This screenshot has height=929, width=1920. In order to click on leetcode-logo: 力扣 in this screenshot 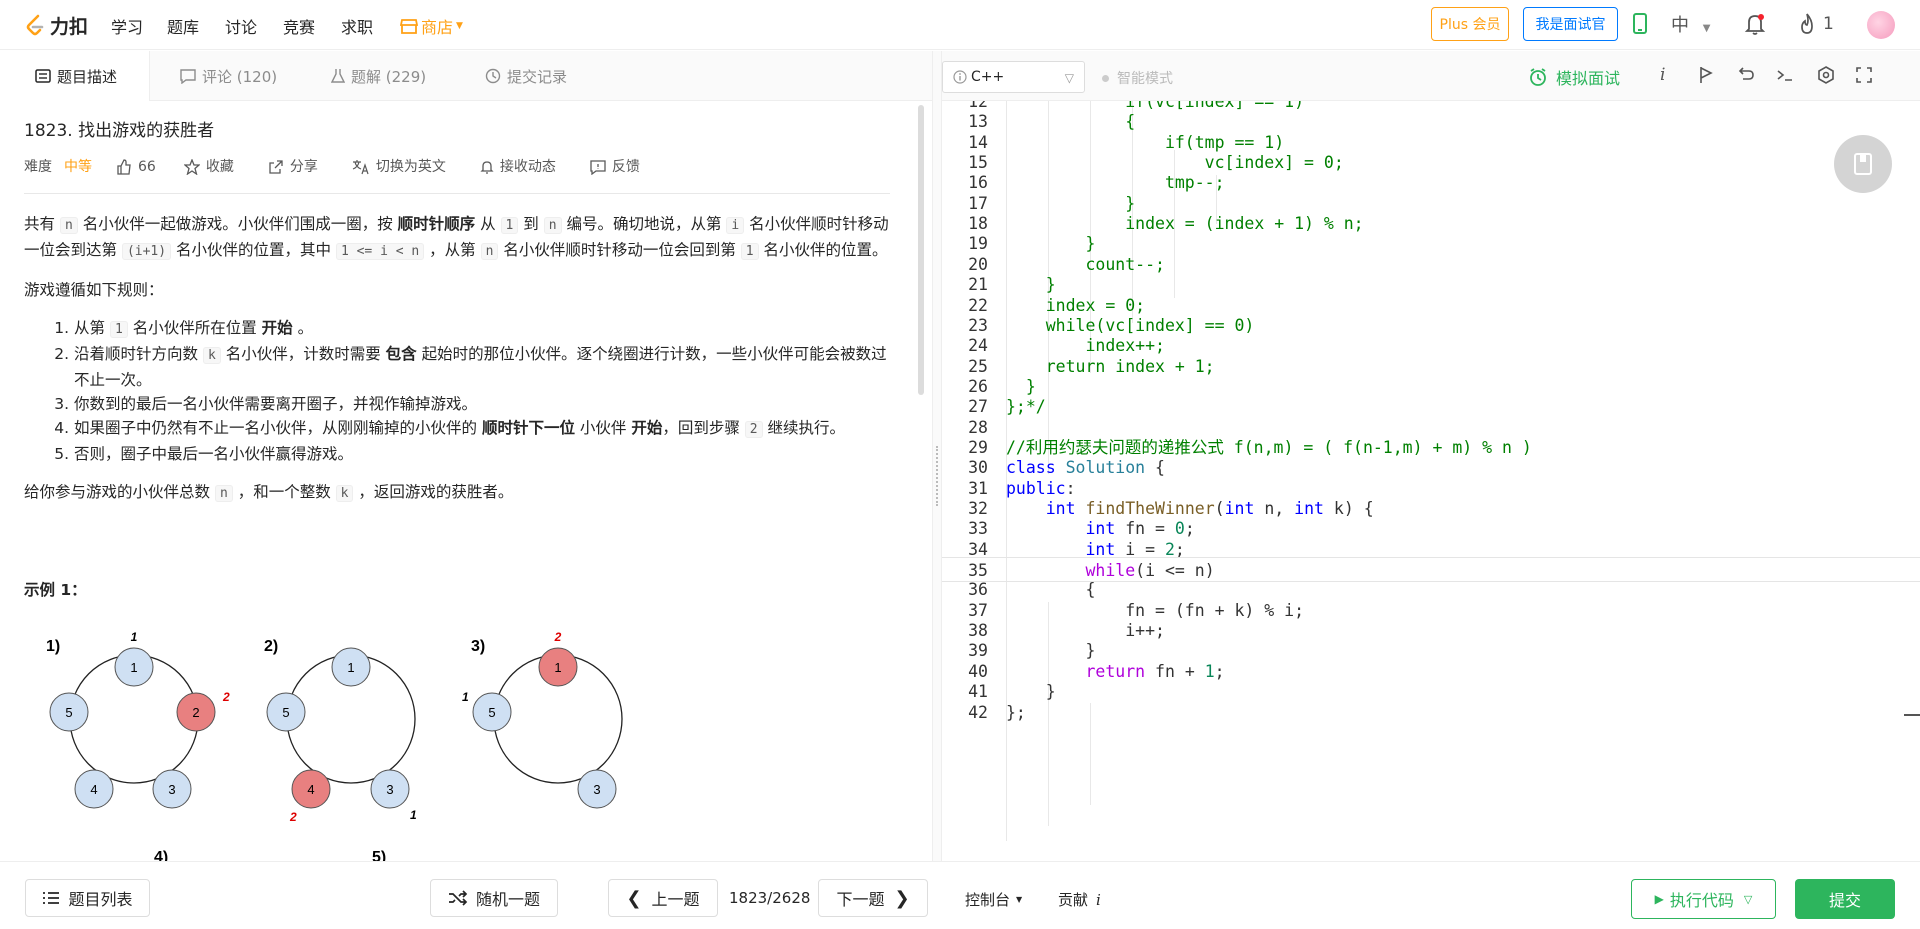, I will do `click(56, 25)`.